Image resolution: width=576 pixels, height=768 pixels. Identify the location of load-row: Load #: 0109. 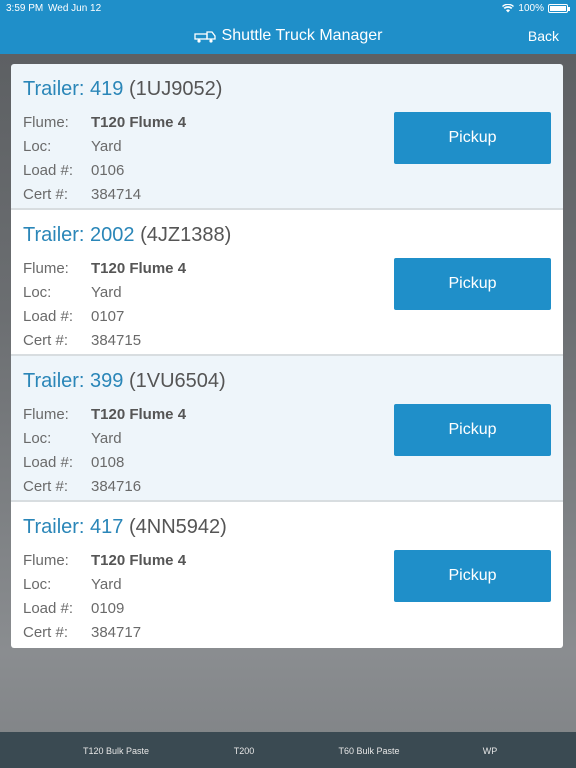
(73, 608).